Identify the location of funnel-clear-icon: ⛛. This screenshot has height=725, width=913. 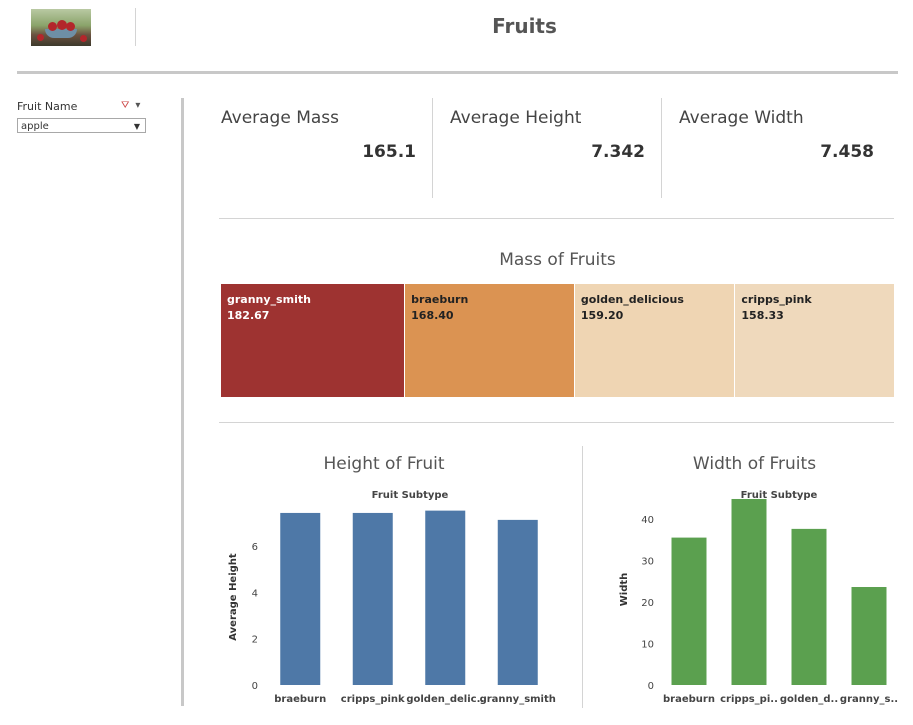
(125, 105).